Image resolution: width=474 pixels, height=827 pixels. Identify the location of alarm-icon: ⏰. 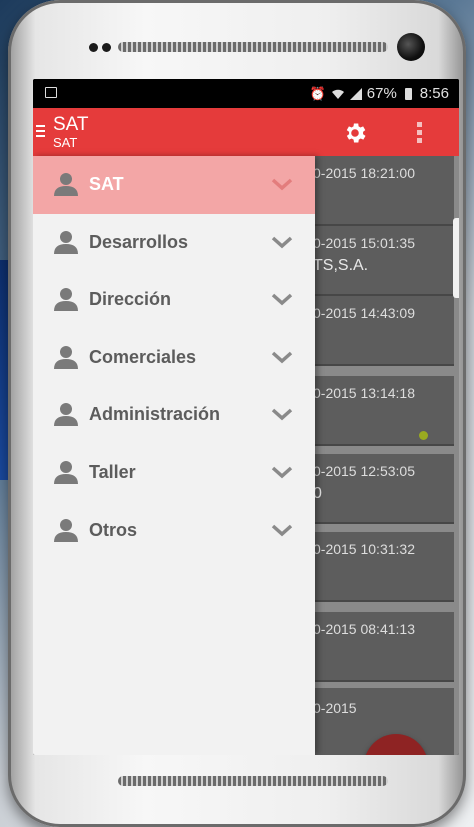
(317, 93).